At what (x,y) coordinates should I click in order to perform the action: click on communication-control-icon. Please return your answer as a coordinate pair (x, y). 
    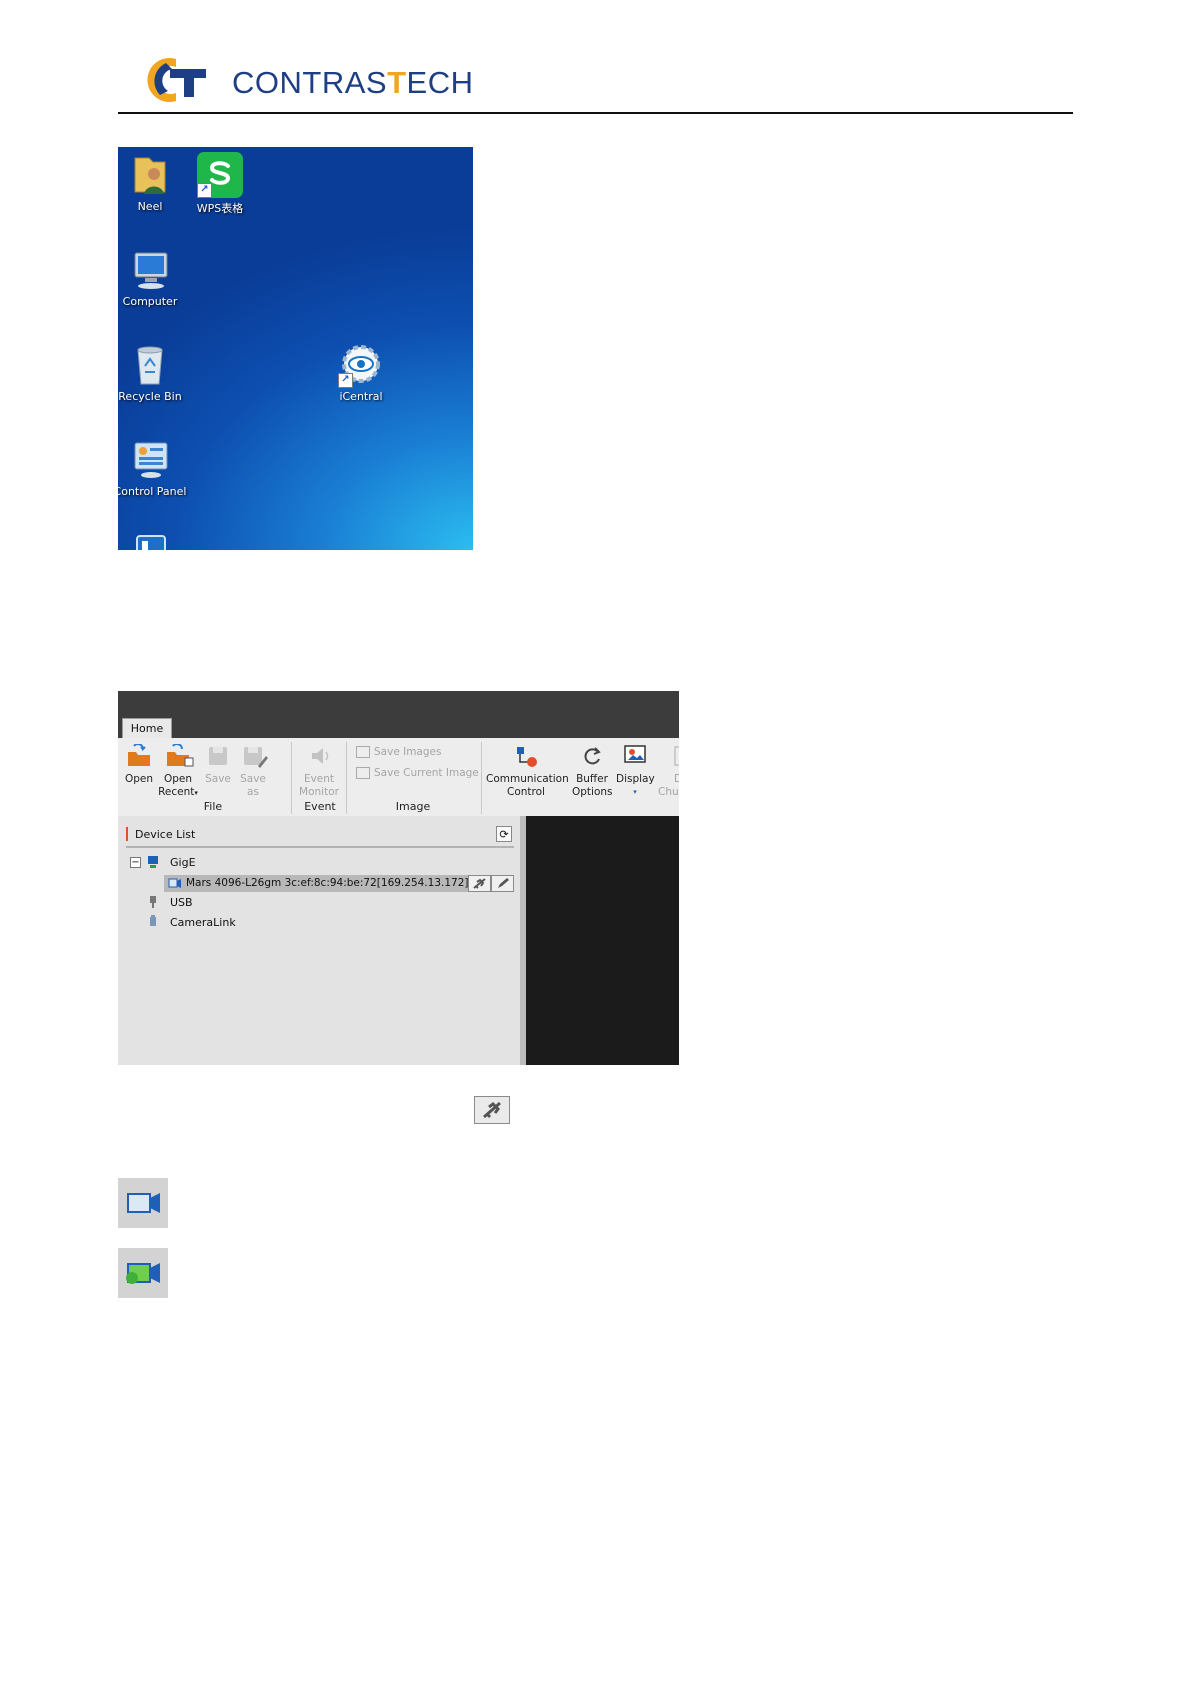
    Looking at the image, I should click on (527, 757).